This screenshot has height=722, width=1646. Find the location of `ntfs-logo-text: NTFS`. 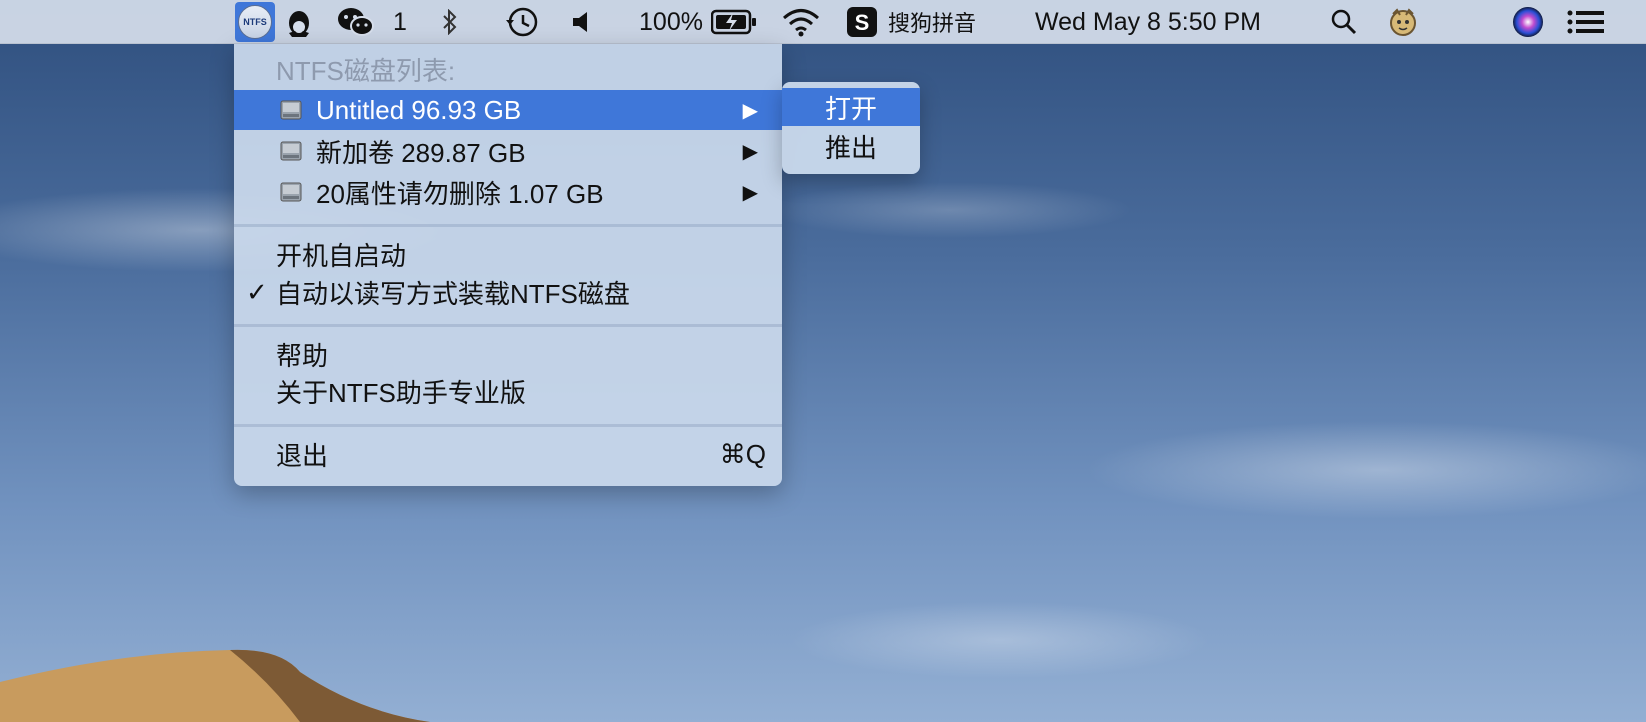

ntfs-logo-text: NTFS is located at coordinates (255, 22).